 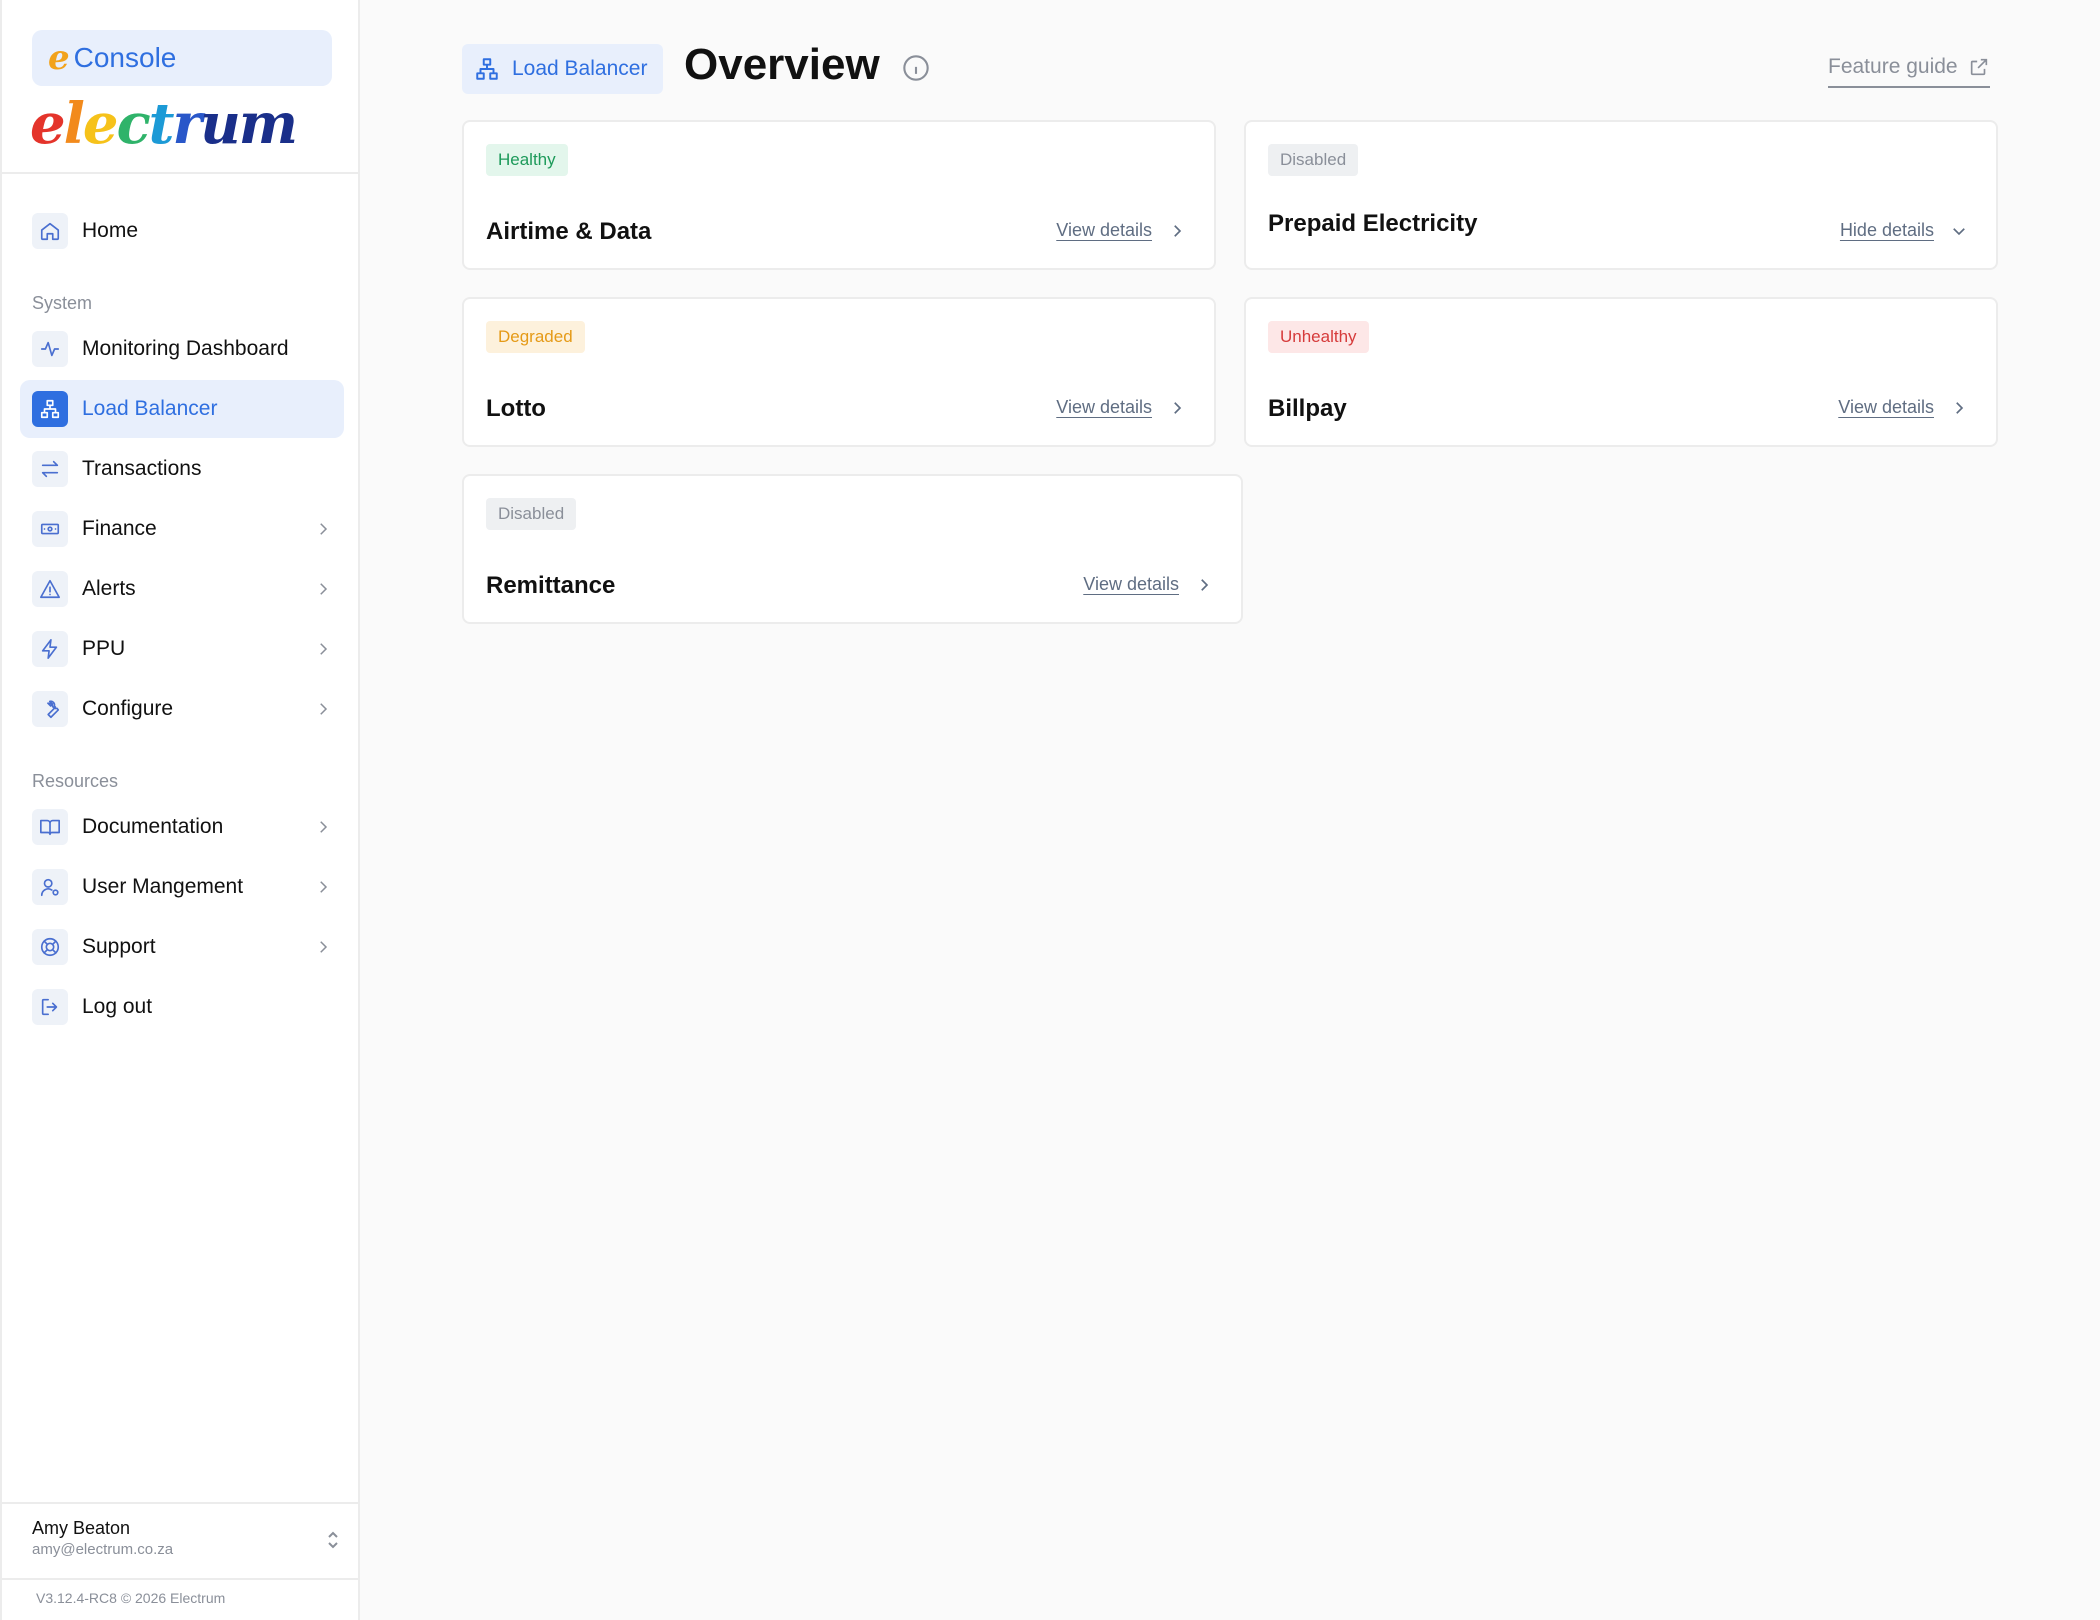 What do you see at coordinates (527, 160) in the screenshot?
I see `status-badge: Healthy` at bounding box center [527, 160].